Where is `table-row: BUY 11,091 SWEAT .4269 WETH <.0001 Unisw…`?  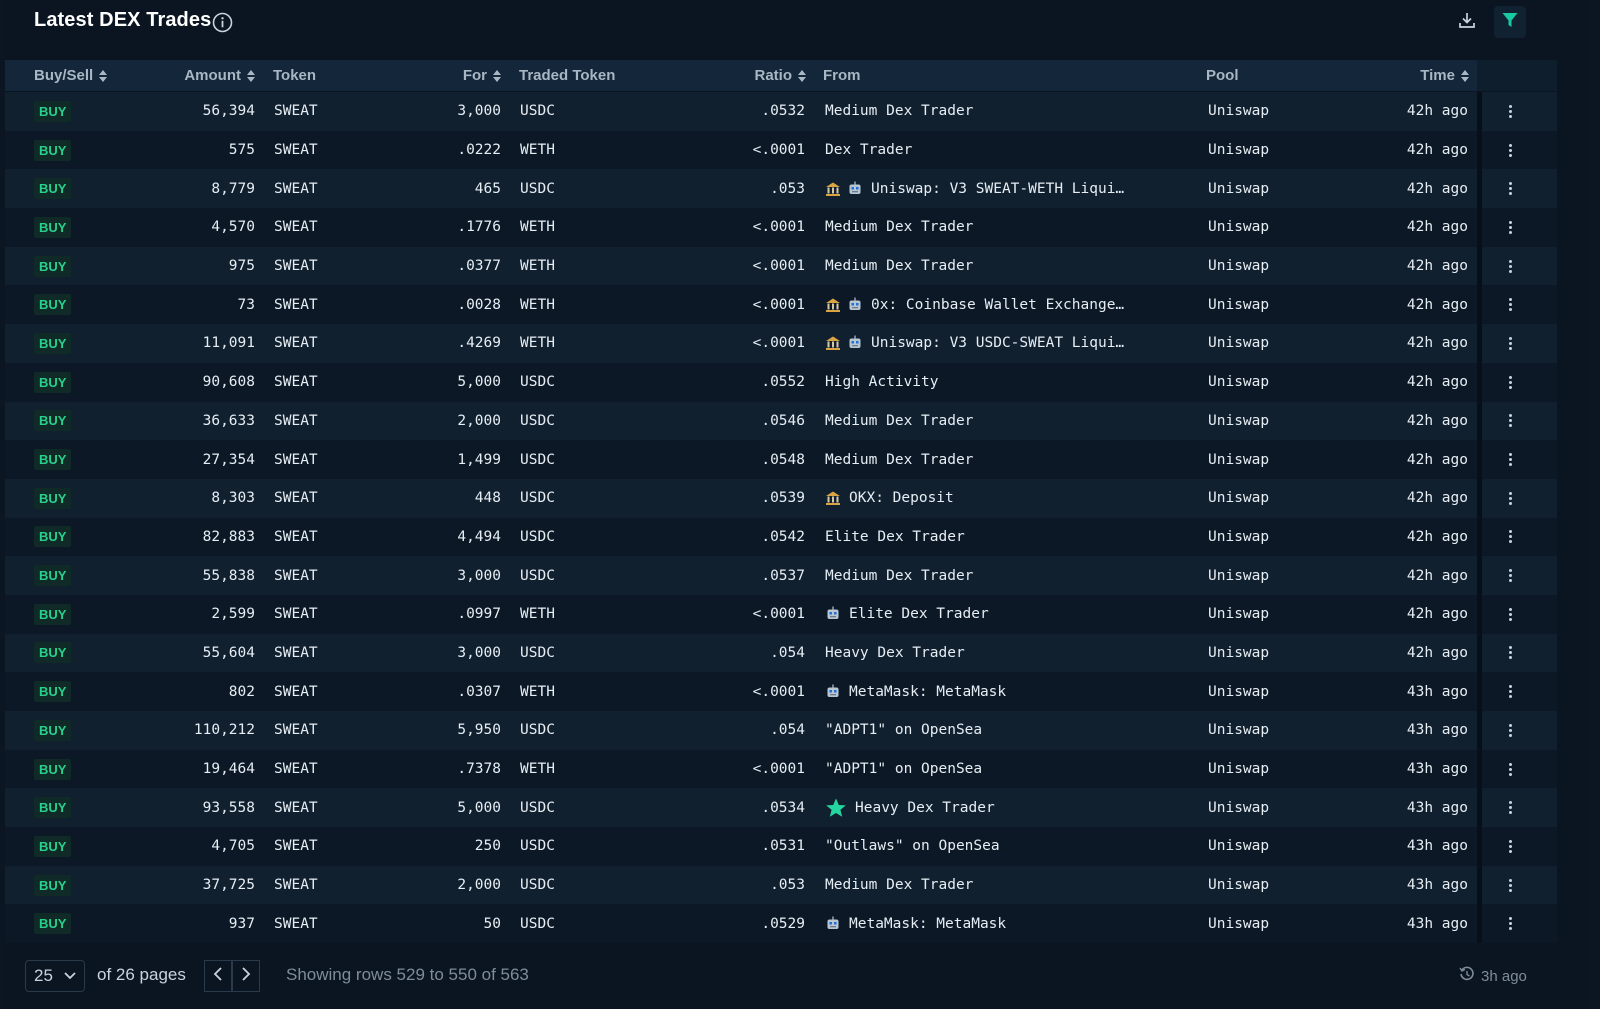
table-row: BUY 11,091 SWEAT .4269 WETH <.0001 Unisw… is located at coordinates (781, 343).